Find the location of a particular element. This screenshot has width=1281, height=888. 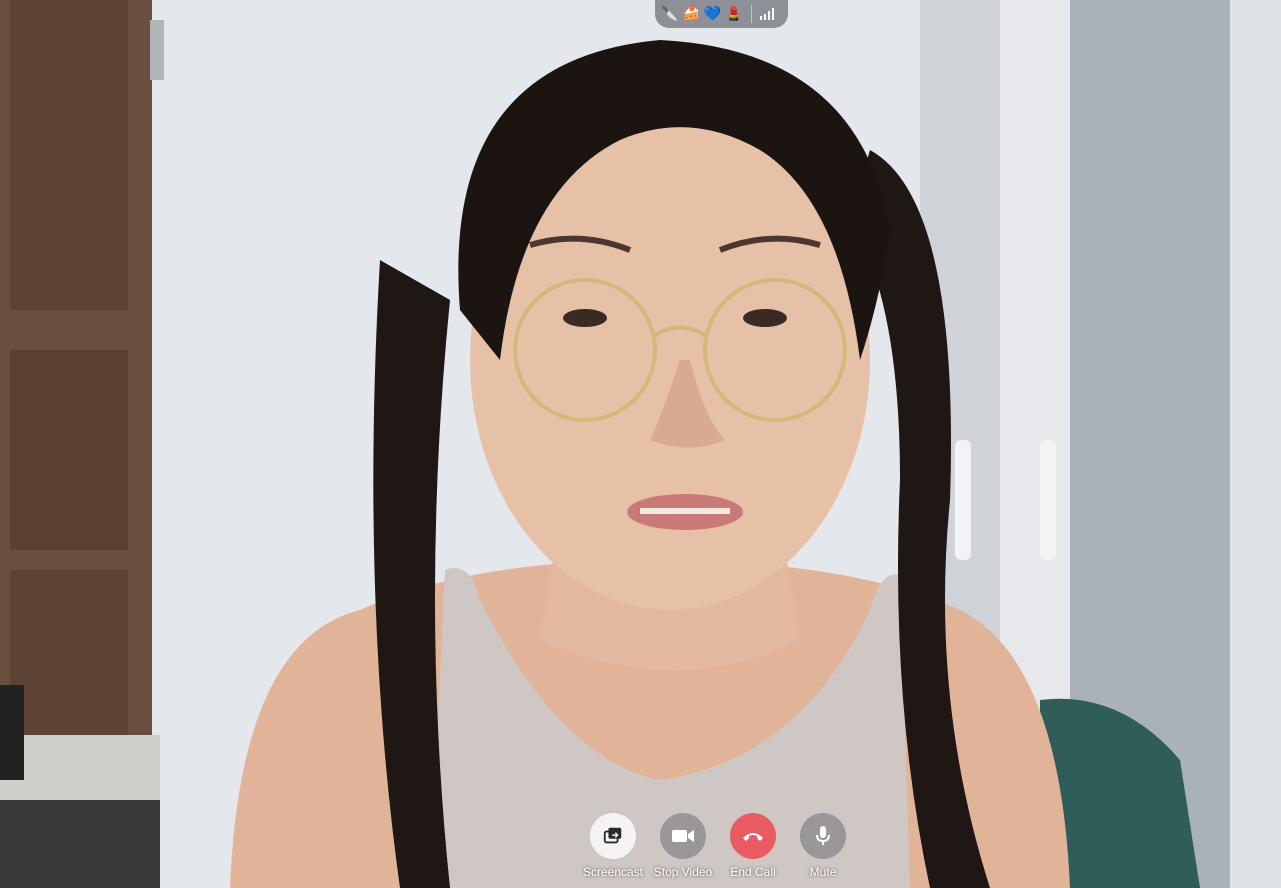

mute-label: Mute is located at coordinates (823, 872).